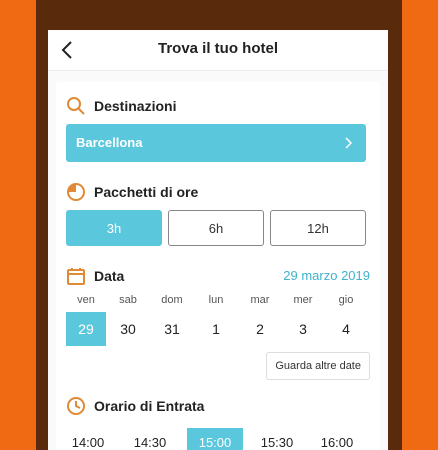 This screenshot has height=450, width=438. What do you see at coordinates (216, 228) in the screenshot?
I see `package-6h: 6h` at bounding box center [216, 228].